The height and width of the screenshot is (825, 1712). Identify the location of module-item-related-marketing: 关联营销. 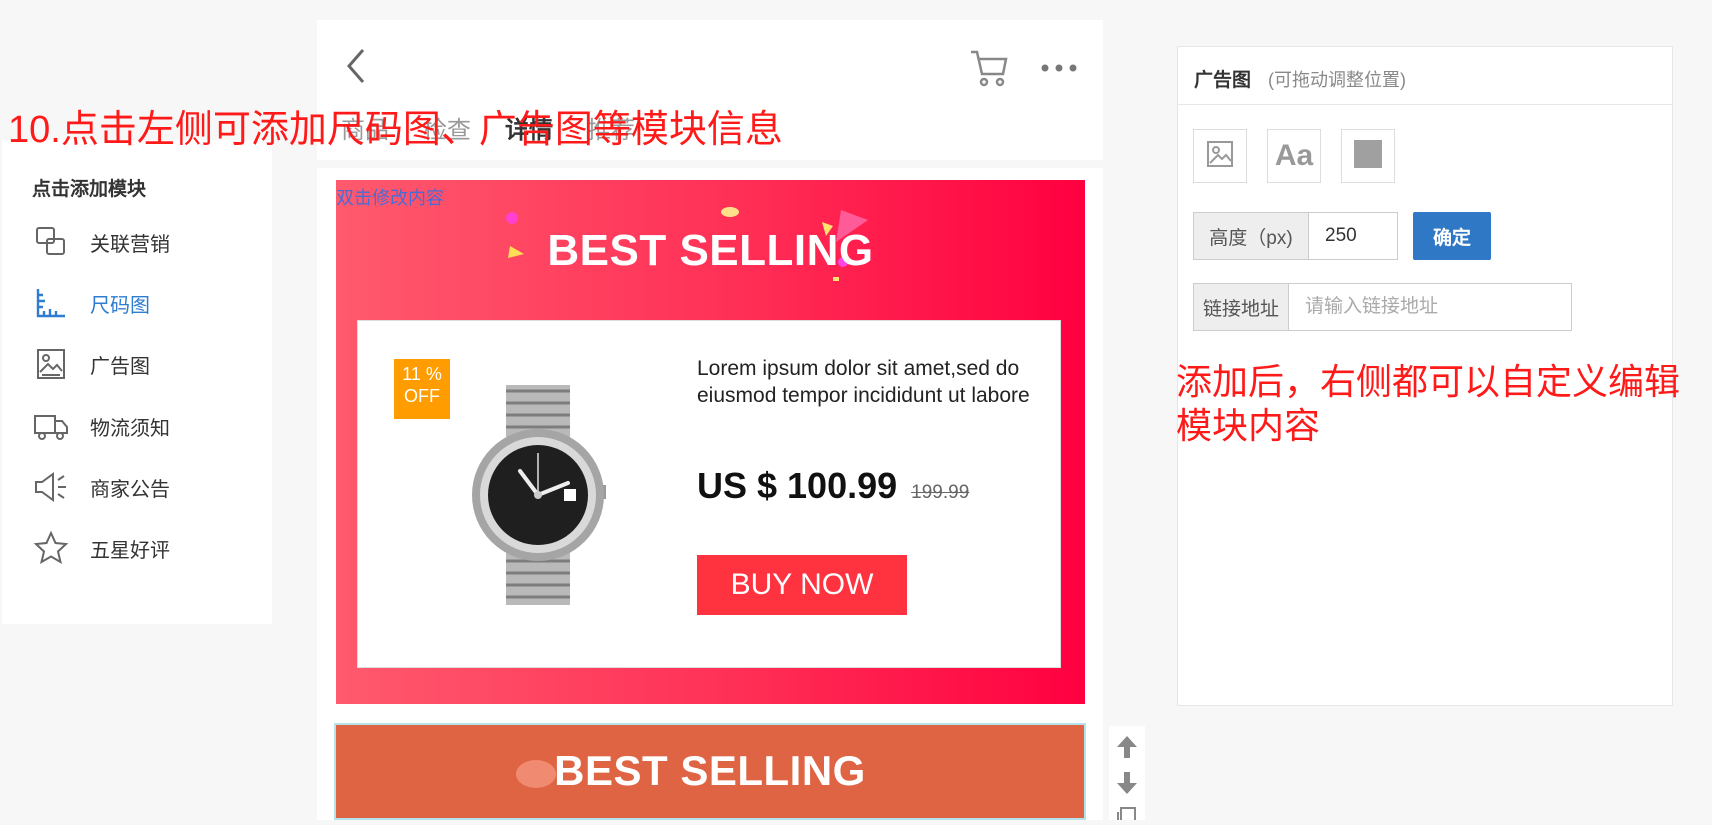
(147, 242).